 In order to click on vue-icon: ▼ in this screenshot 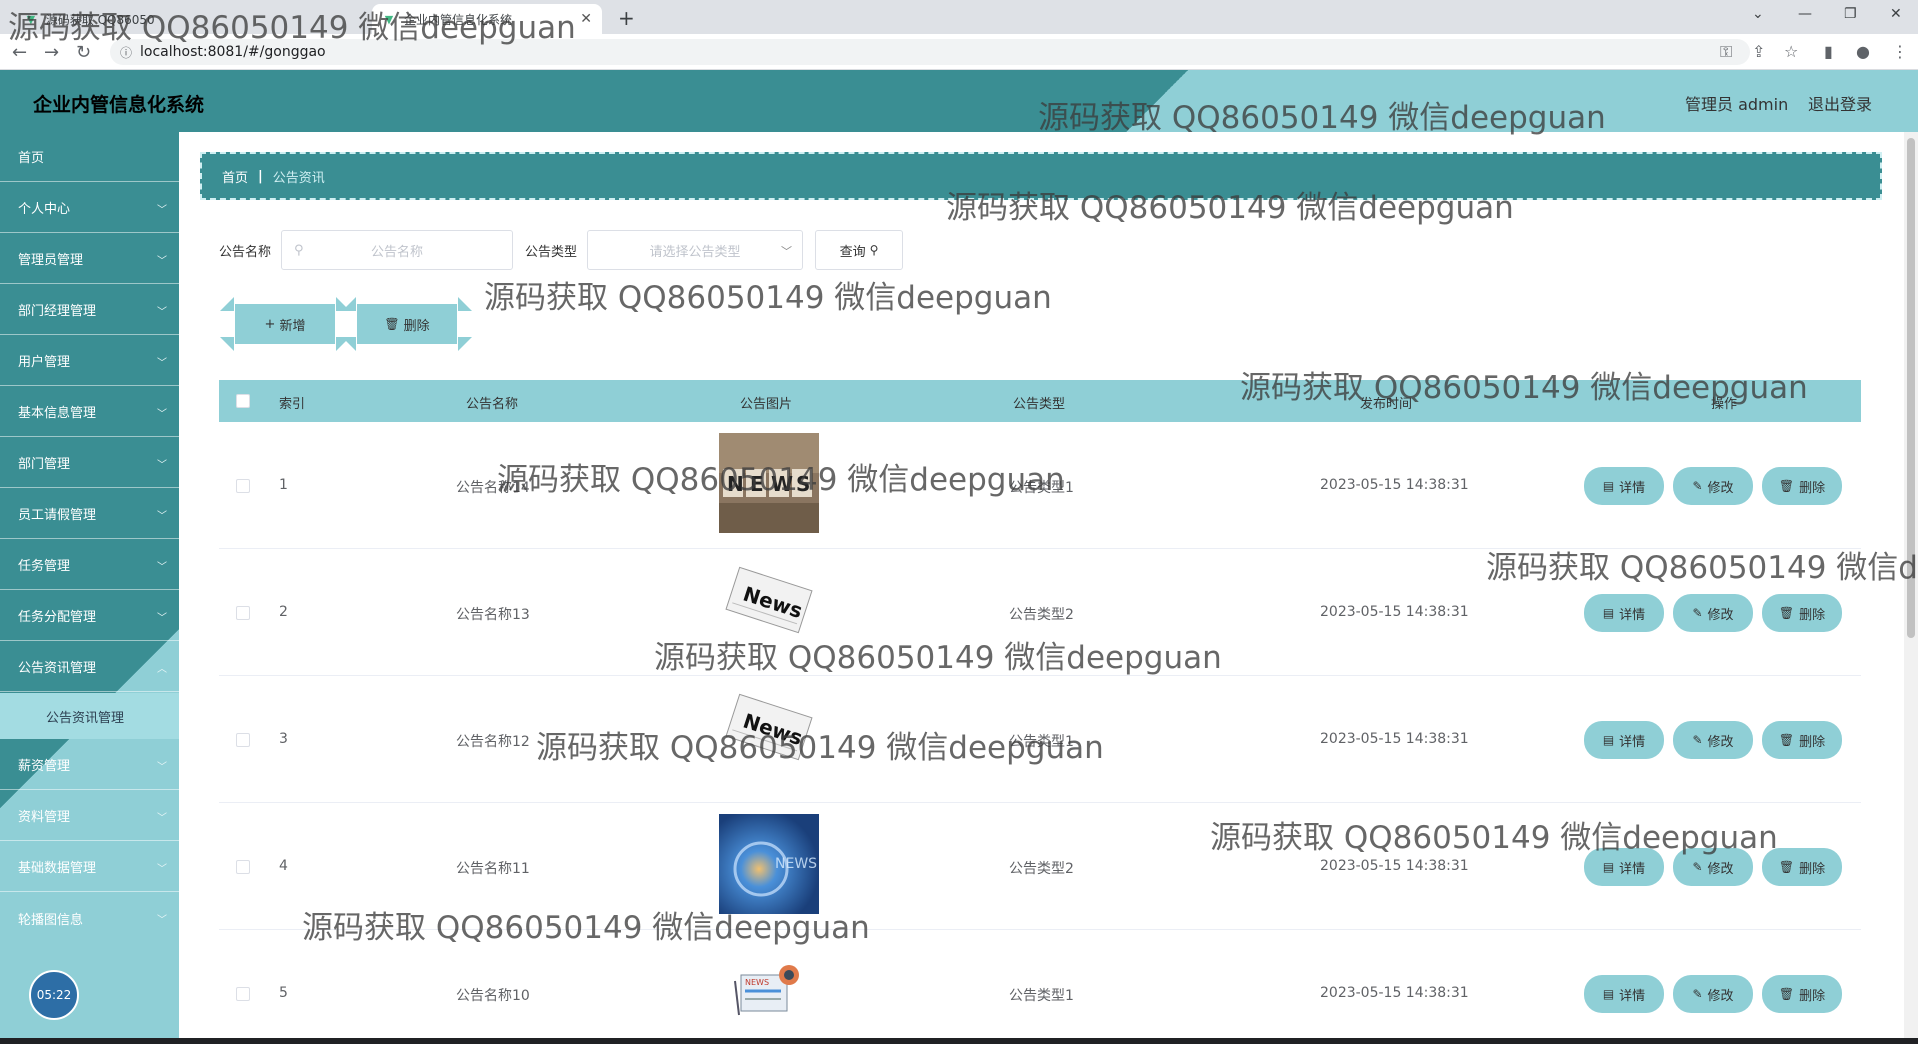, I will do `click(31, 19)`.